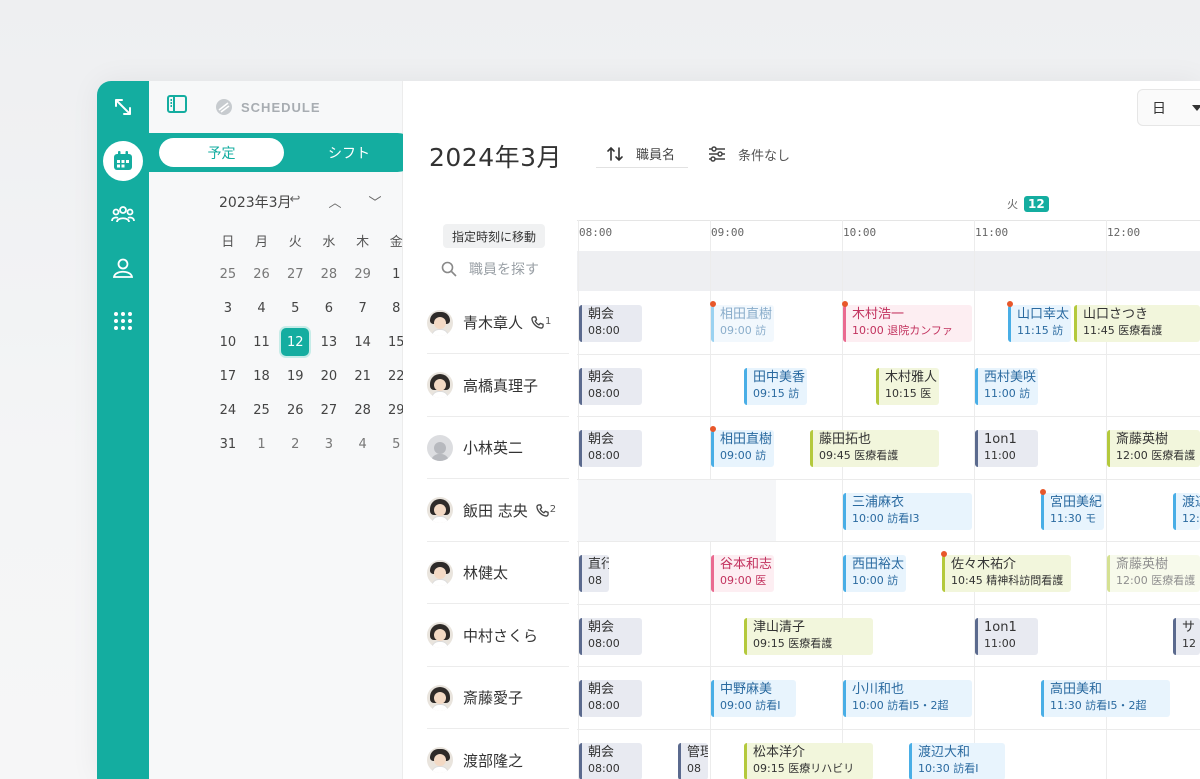 This screenshot has width=1200, height=779. Describe the element at coordinates (1191, 502) in the screenshot. I see `event-title: 渡辺` at that location.